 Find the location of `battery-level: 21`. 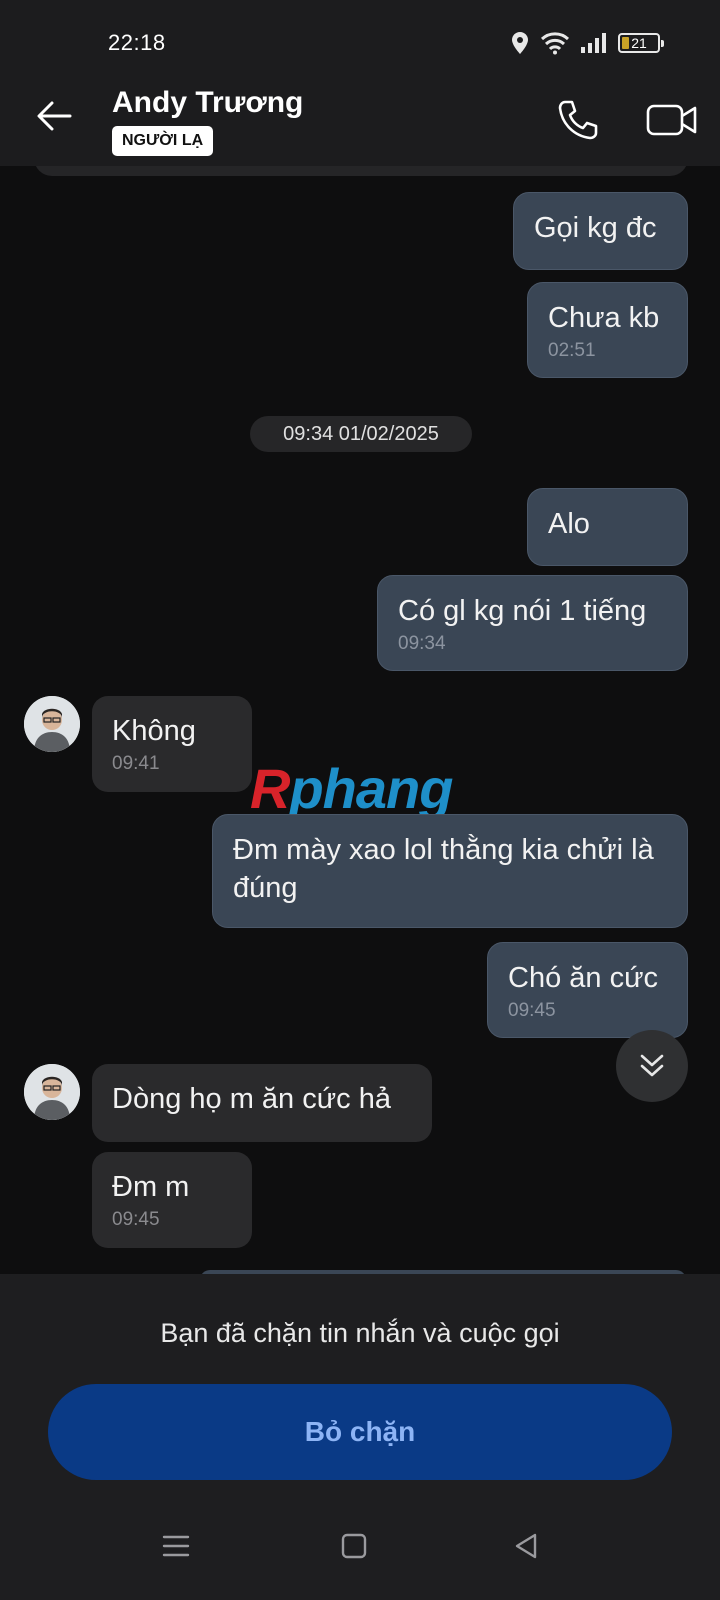

battery-level: 21 is located at coordinates (639, 43).